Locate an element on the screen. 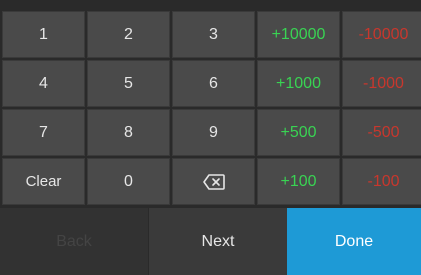 The height and width of the screenshot is (275, 421). key-plus-500: +500 is located at coordinates (298, 132).